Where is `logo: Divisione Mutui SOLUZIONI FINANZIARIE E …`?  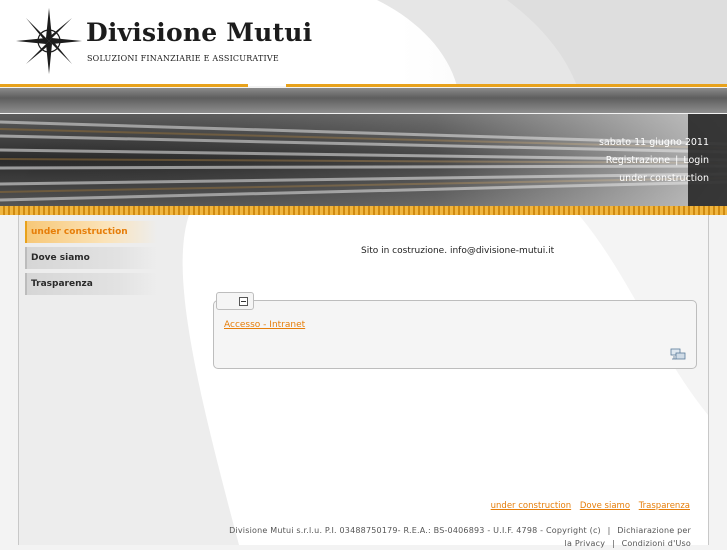
logo: Divisione Mutui SOLUZIONI FINANZIARIE E … is located at coordinates (156, 43).